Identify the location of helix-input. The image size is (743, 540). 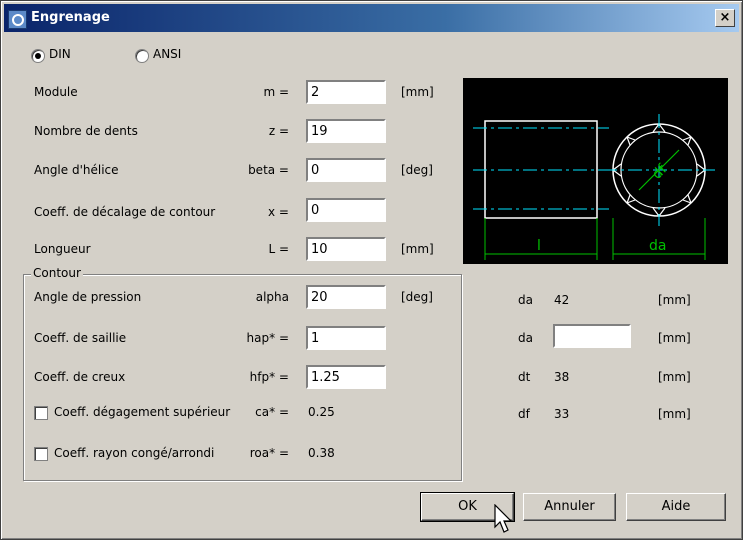
(346, 170).